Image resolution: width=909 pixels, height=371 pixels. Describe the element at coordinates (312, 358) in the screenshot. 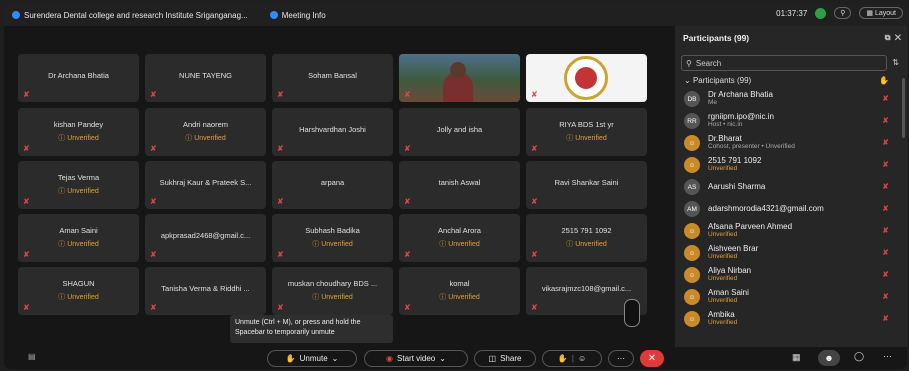

I see `unmute-button: ✋ Unmute ⌄` at that location.